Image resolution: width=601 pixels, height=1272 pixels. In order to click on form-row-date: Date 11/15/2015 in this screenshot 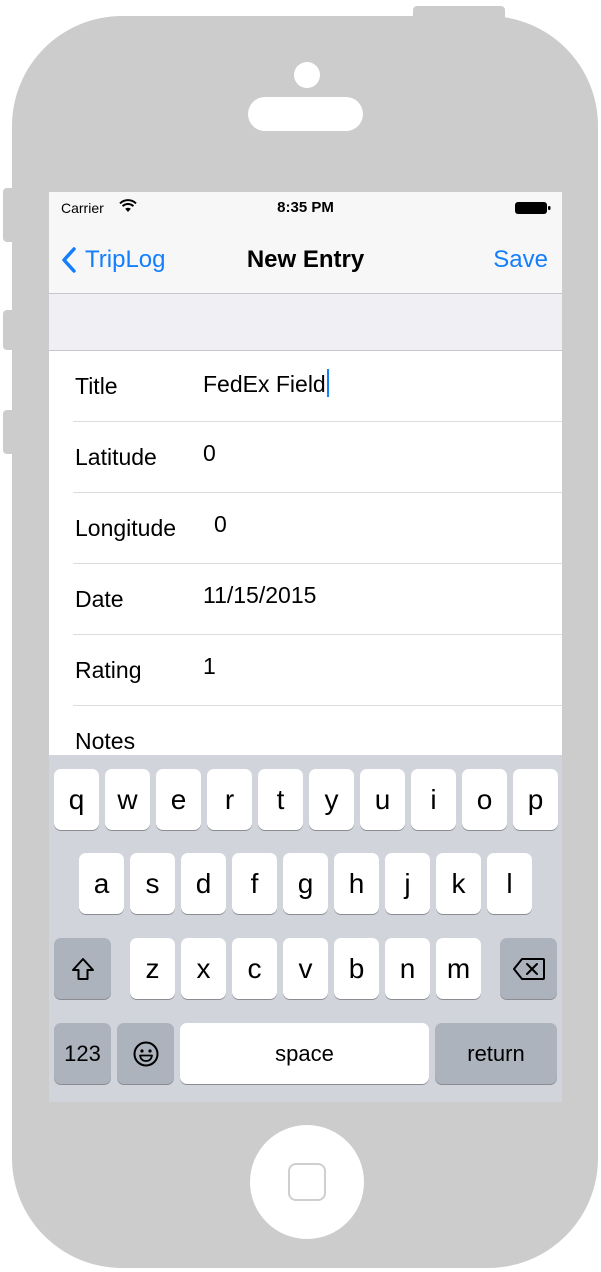, I will do `click(305, 599)`.